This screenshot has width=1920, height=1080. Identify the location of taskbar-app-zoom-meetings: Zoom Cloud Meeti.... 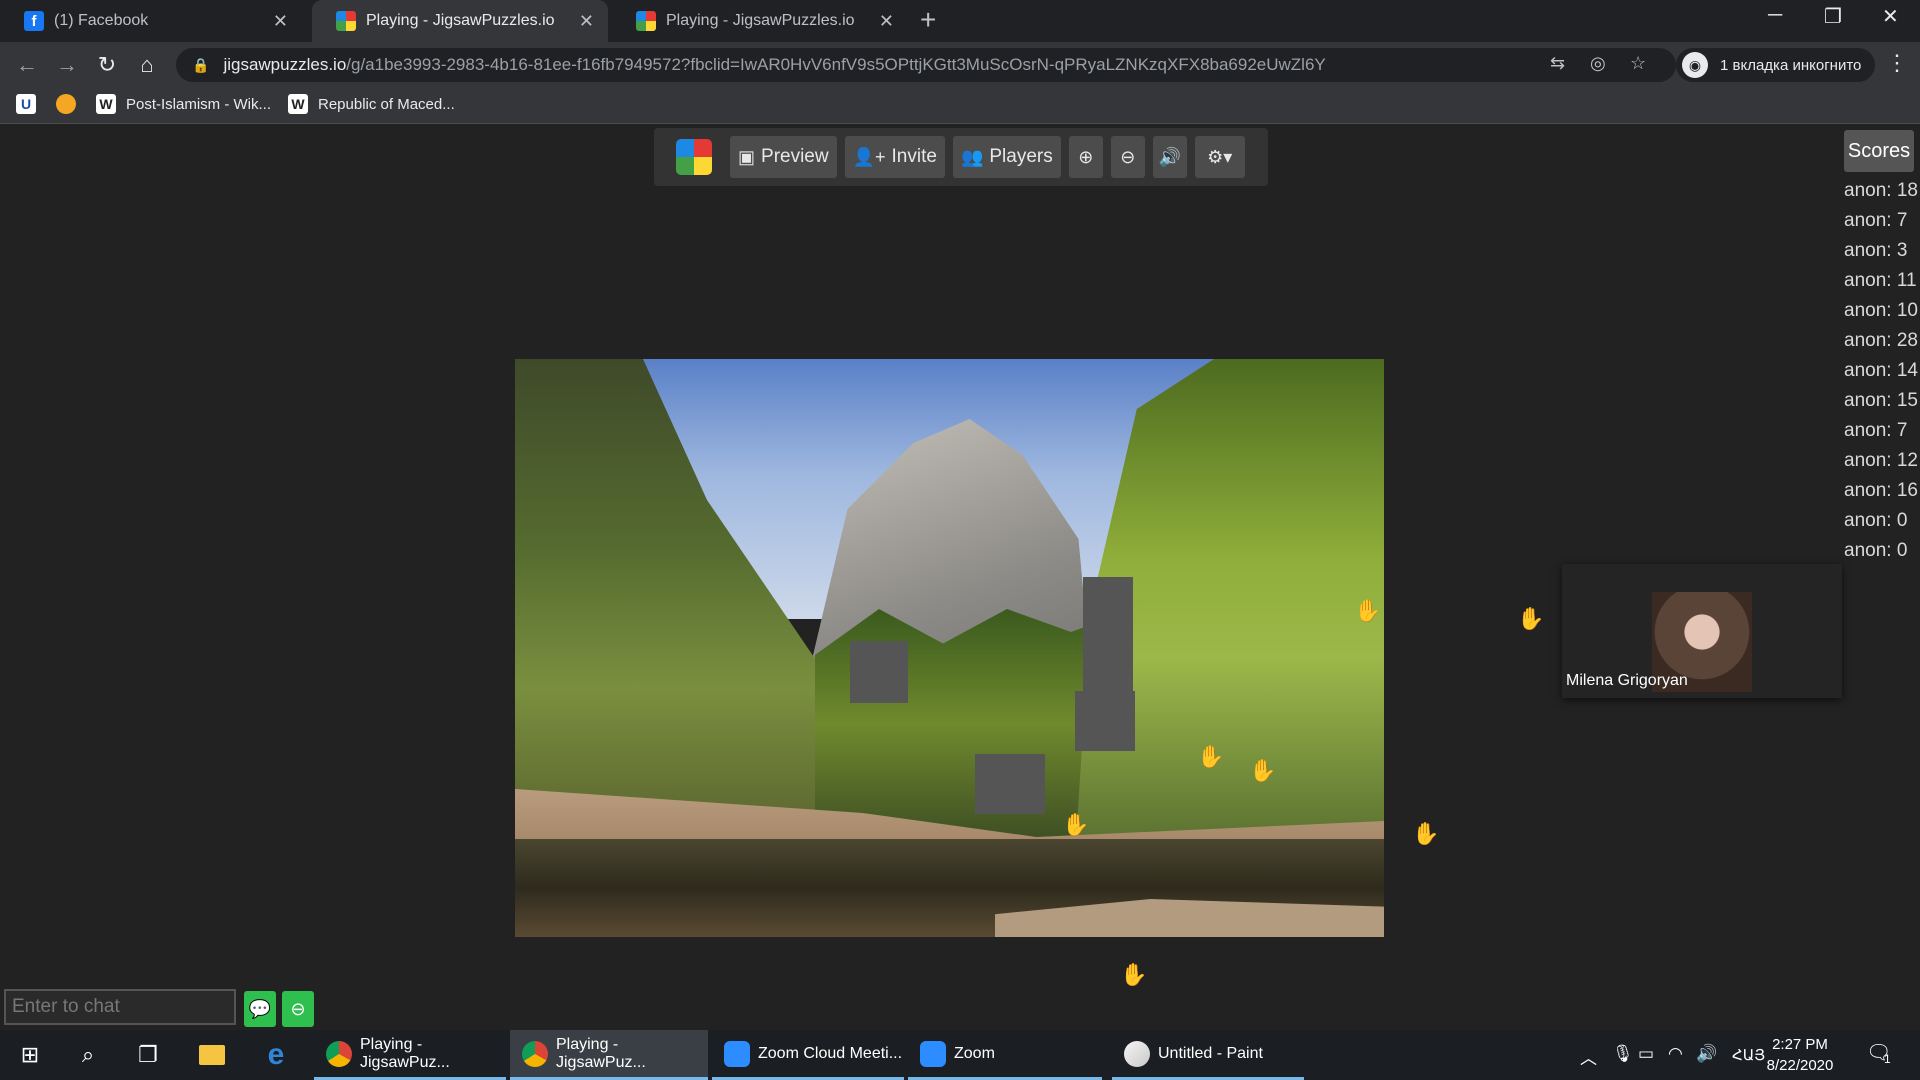
(808, 1055).